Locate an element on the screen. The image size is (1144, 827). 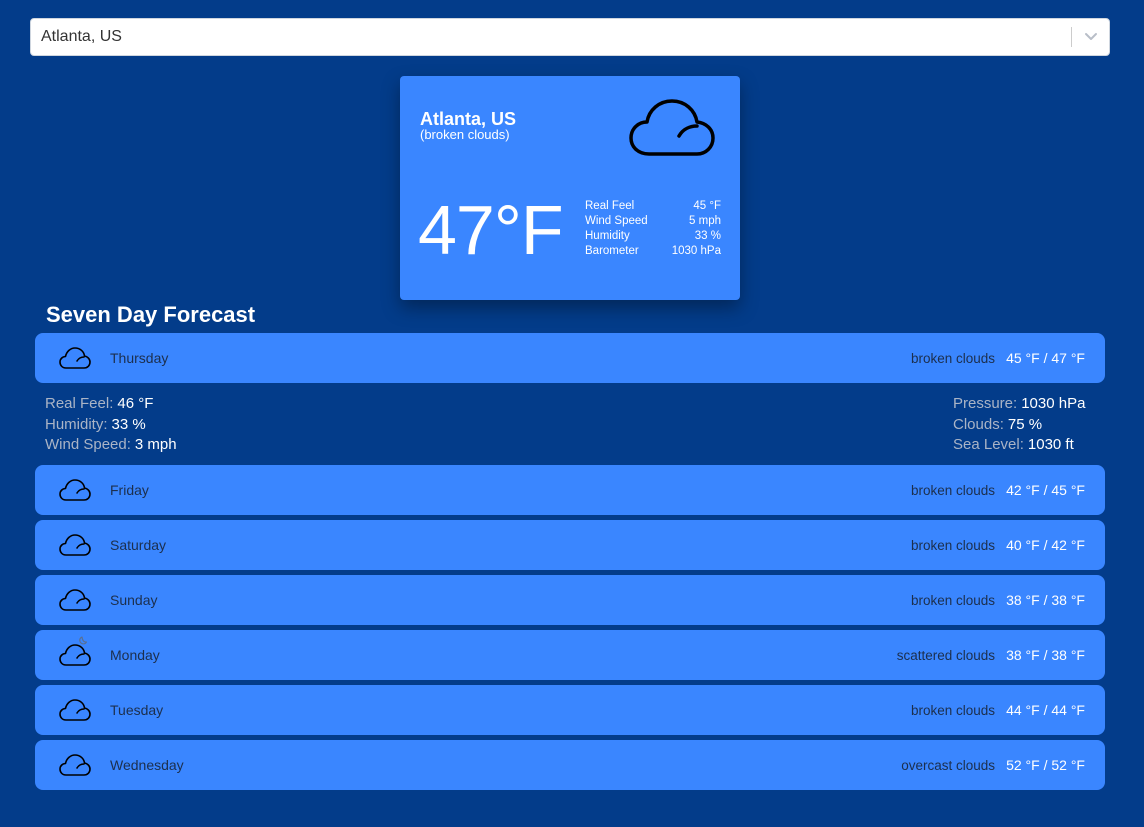
day-temp-range: 45 °F / 47 °F is located at coordinates (1045, 358).